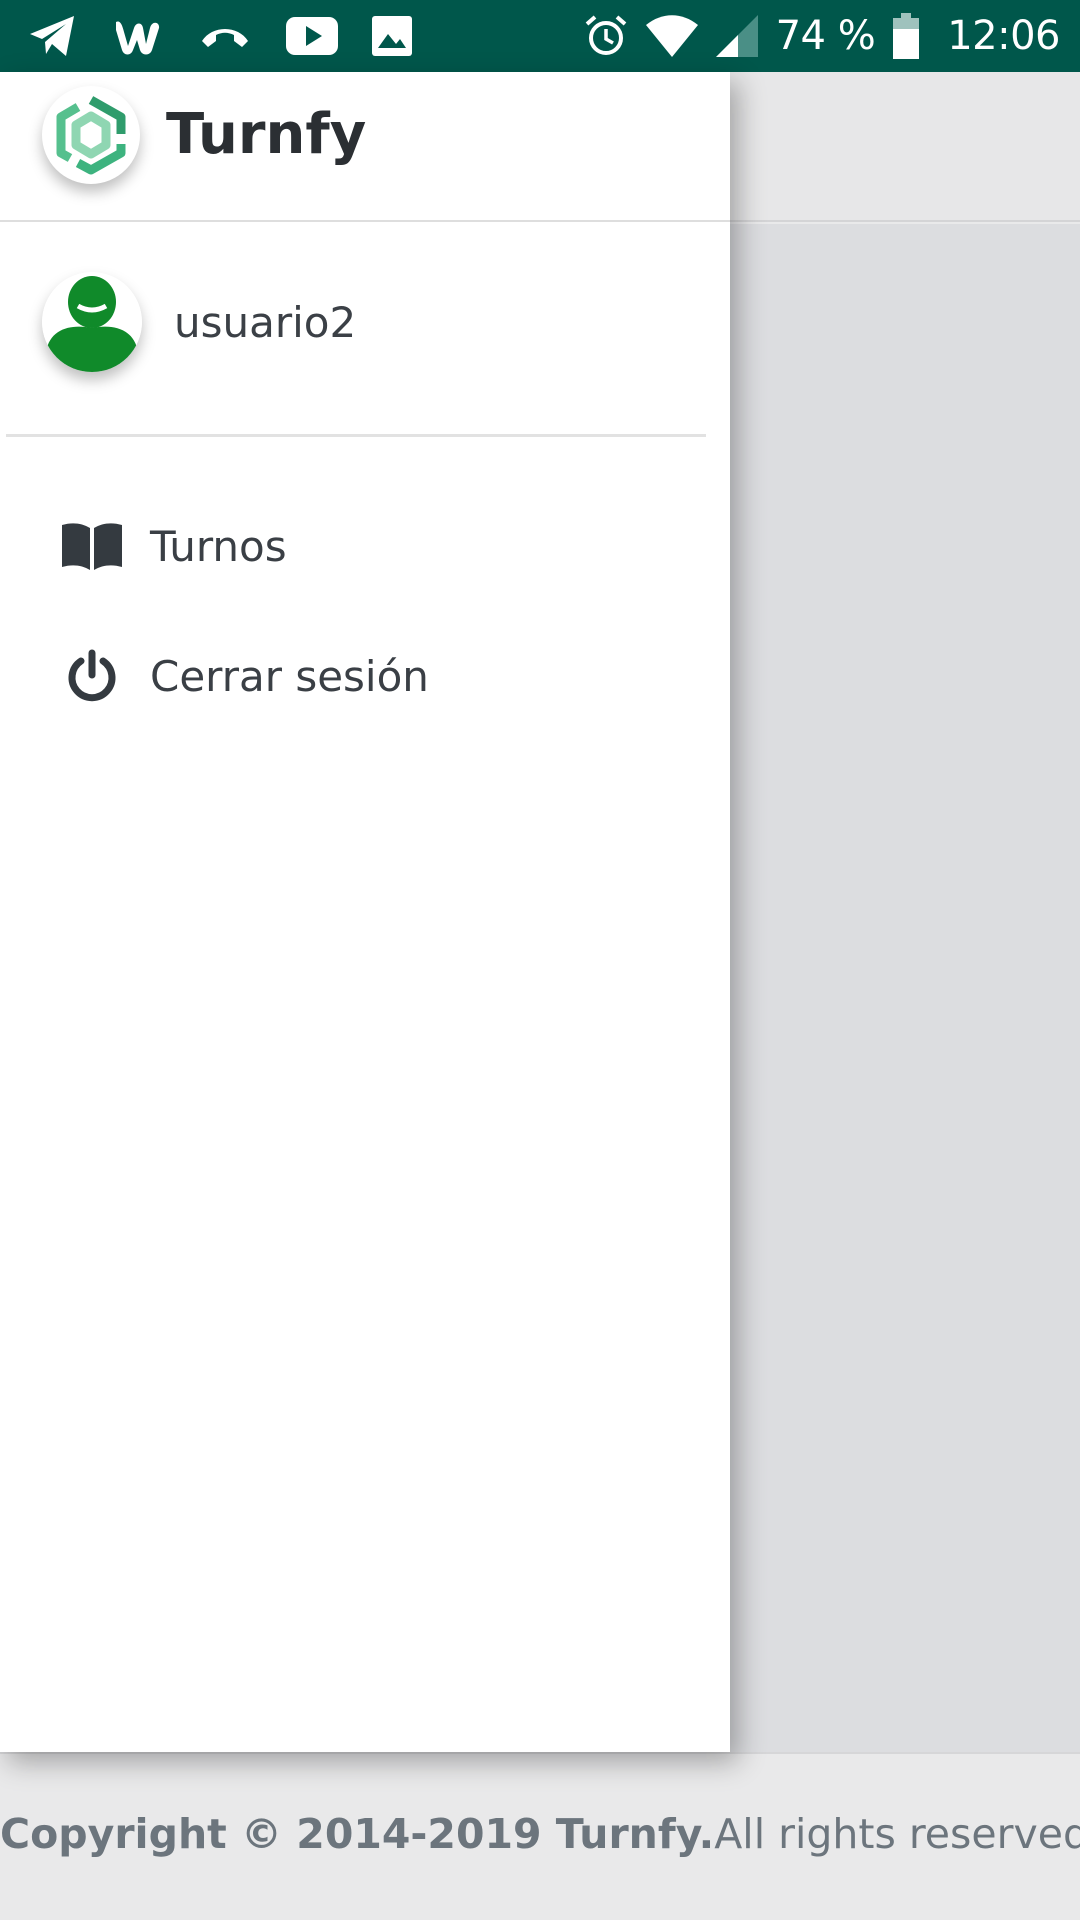 This screenshot has width=1080, height=1920. I want to click on wattpad-icon, so click(138, 36).